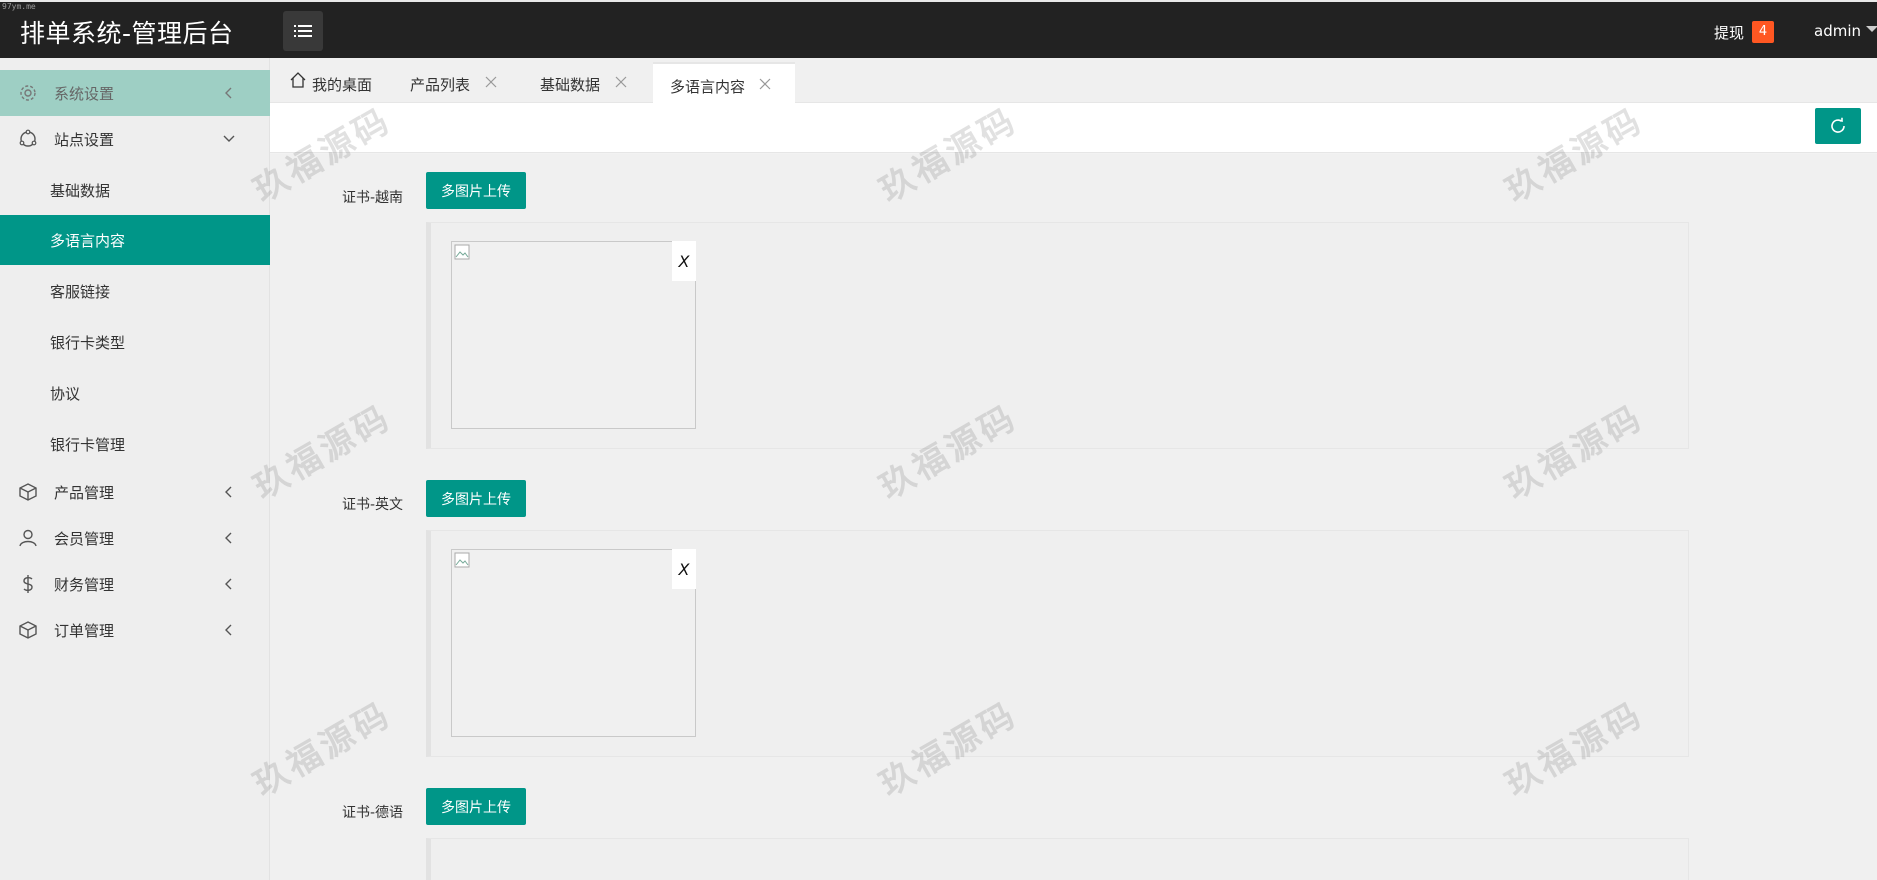  I want to click on tab-product-list: 产品列表, so click(451, 82).